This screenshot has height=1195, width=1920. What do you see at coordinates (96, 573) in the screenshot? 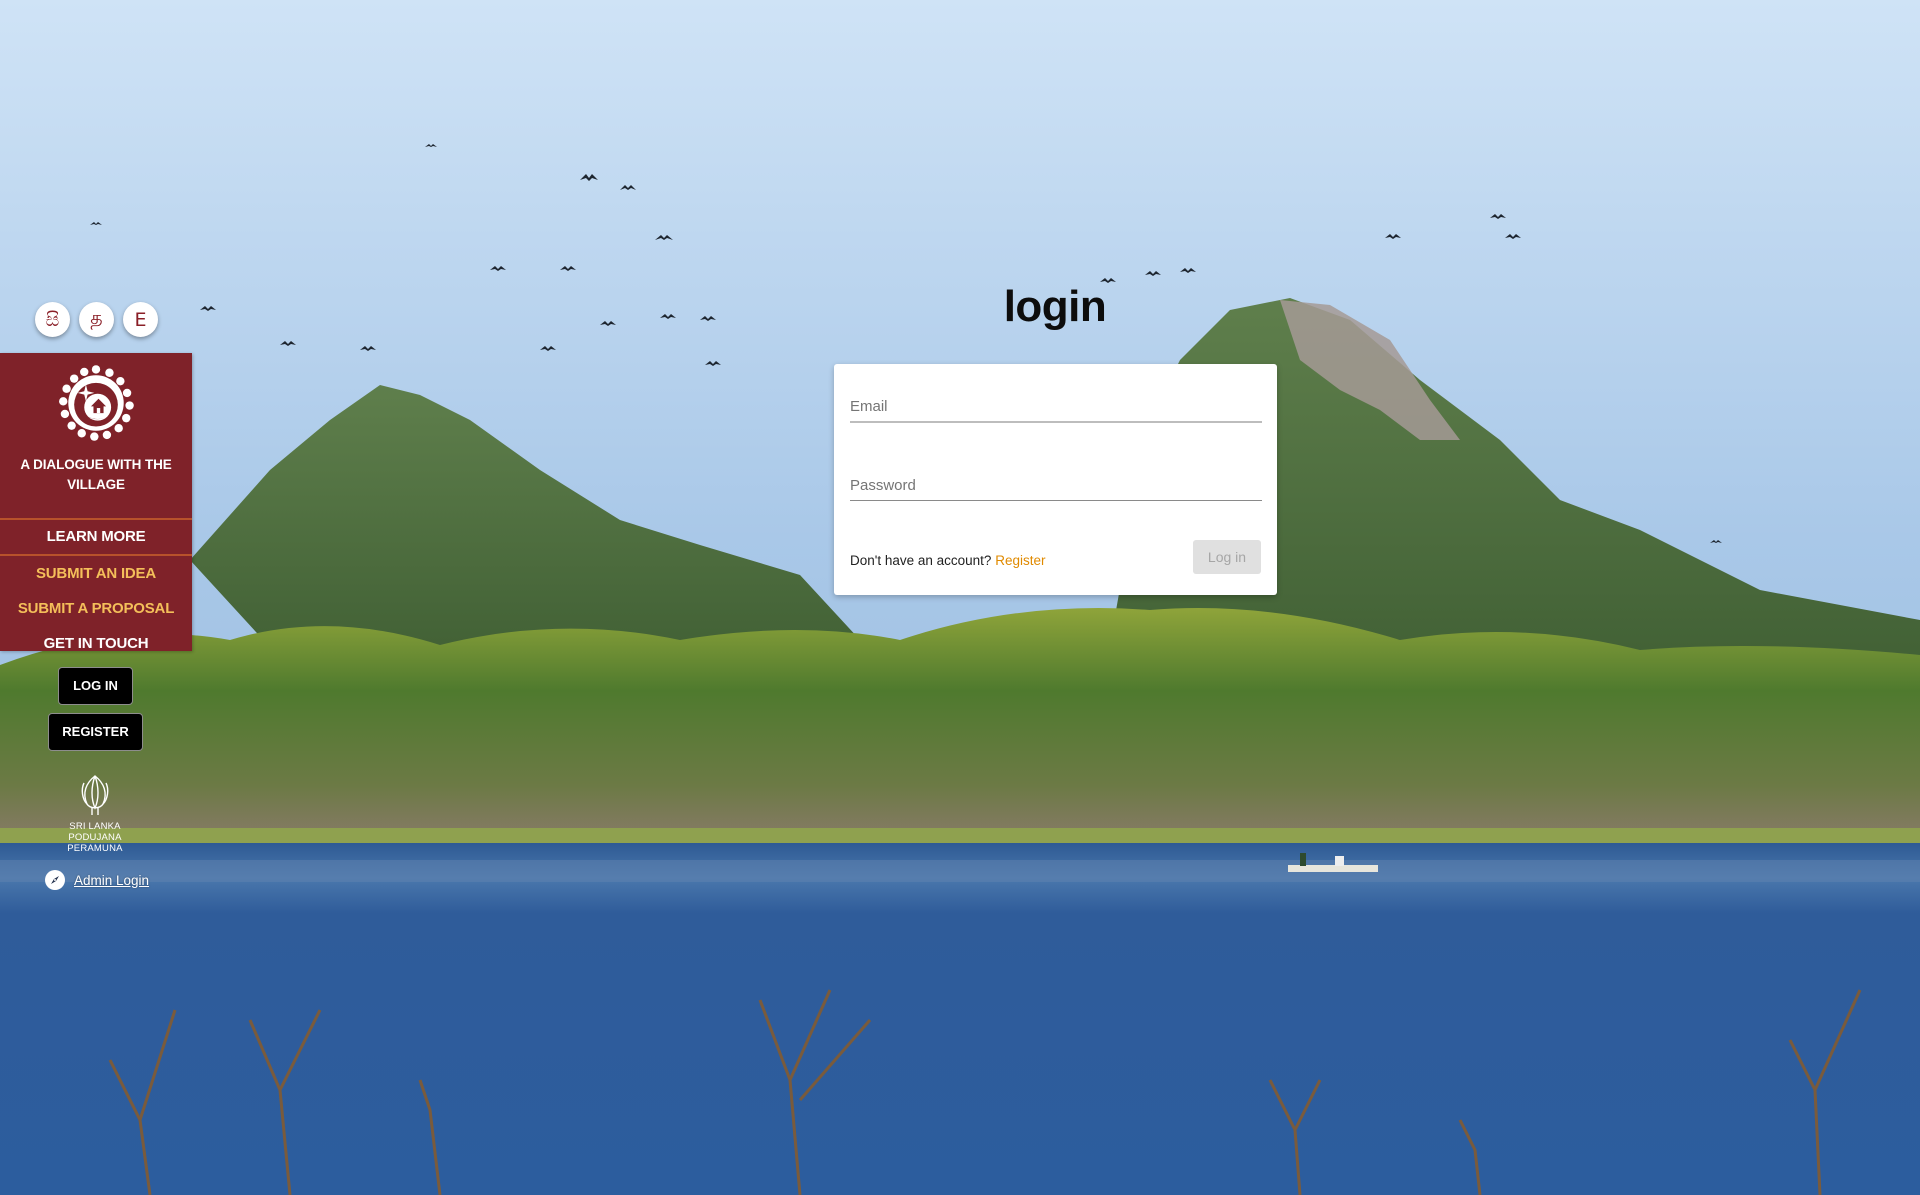
I see `nav-submit-idea: SUBMIT AN IDEA` at bounding box center [96, 573].